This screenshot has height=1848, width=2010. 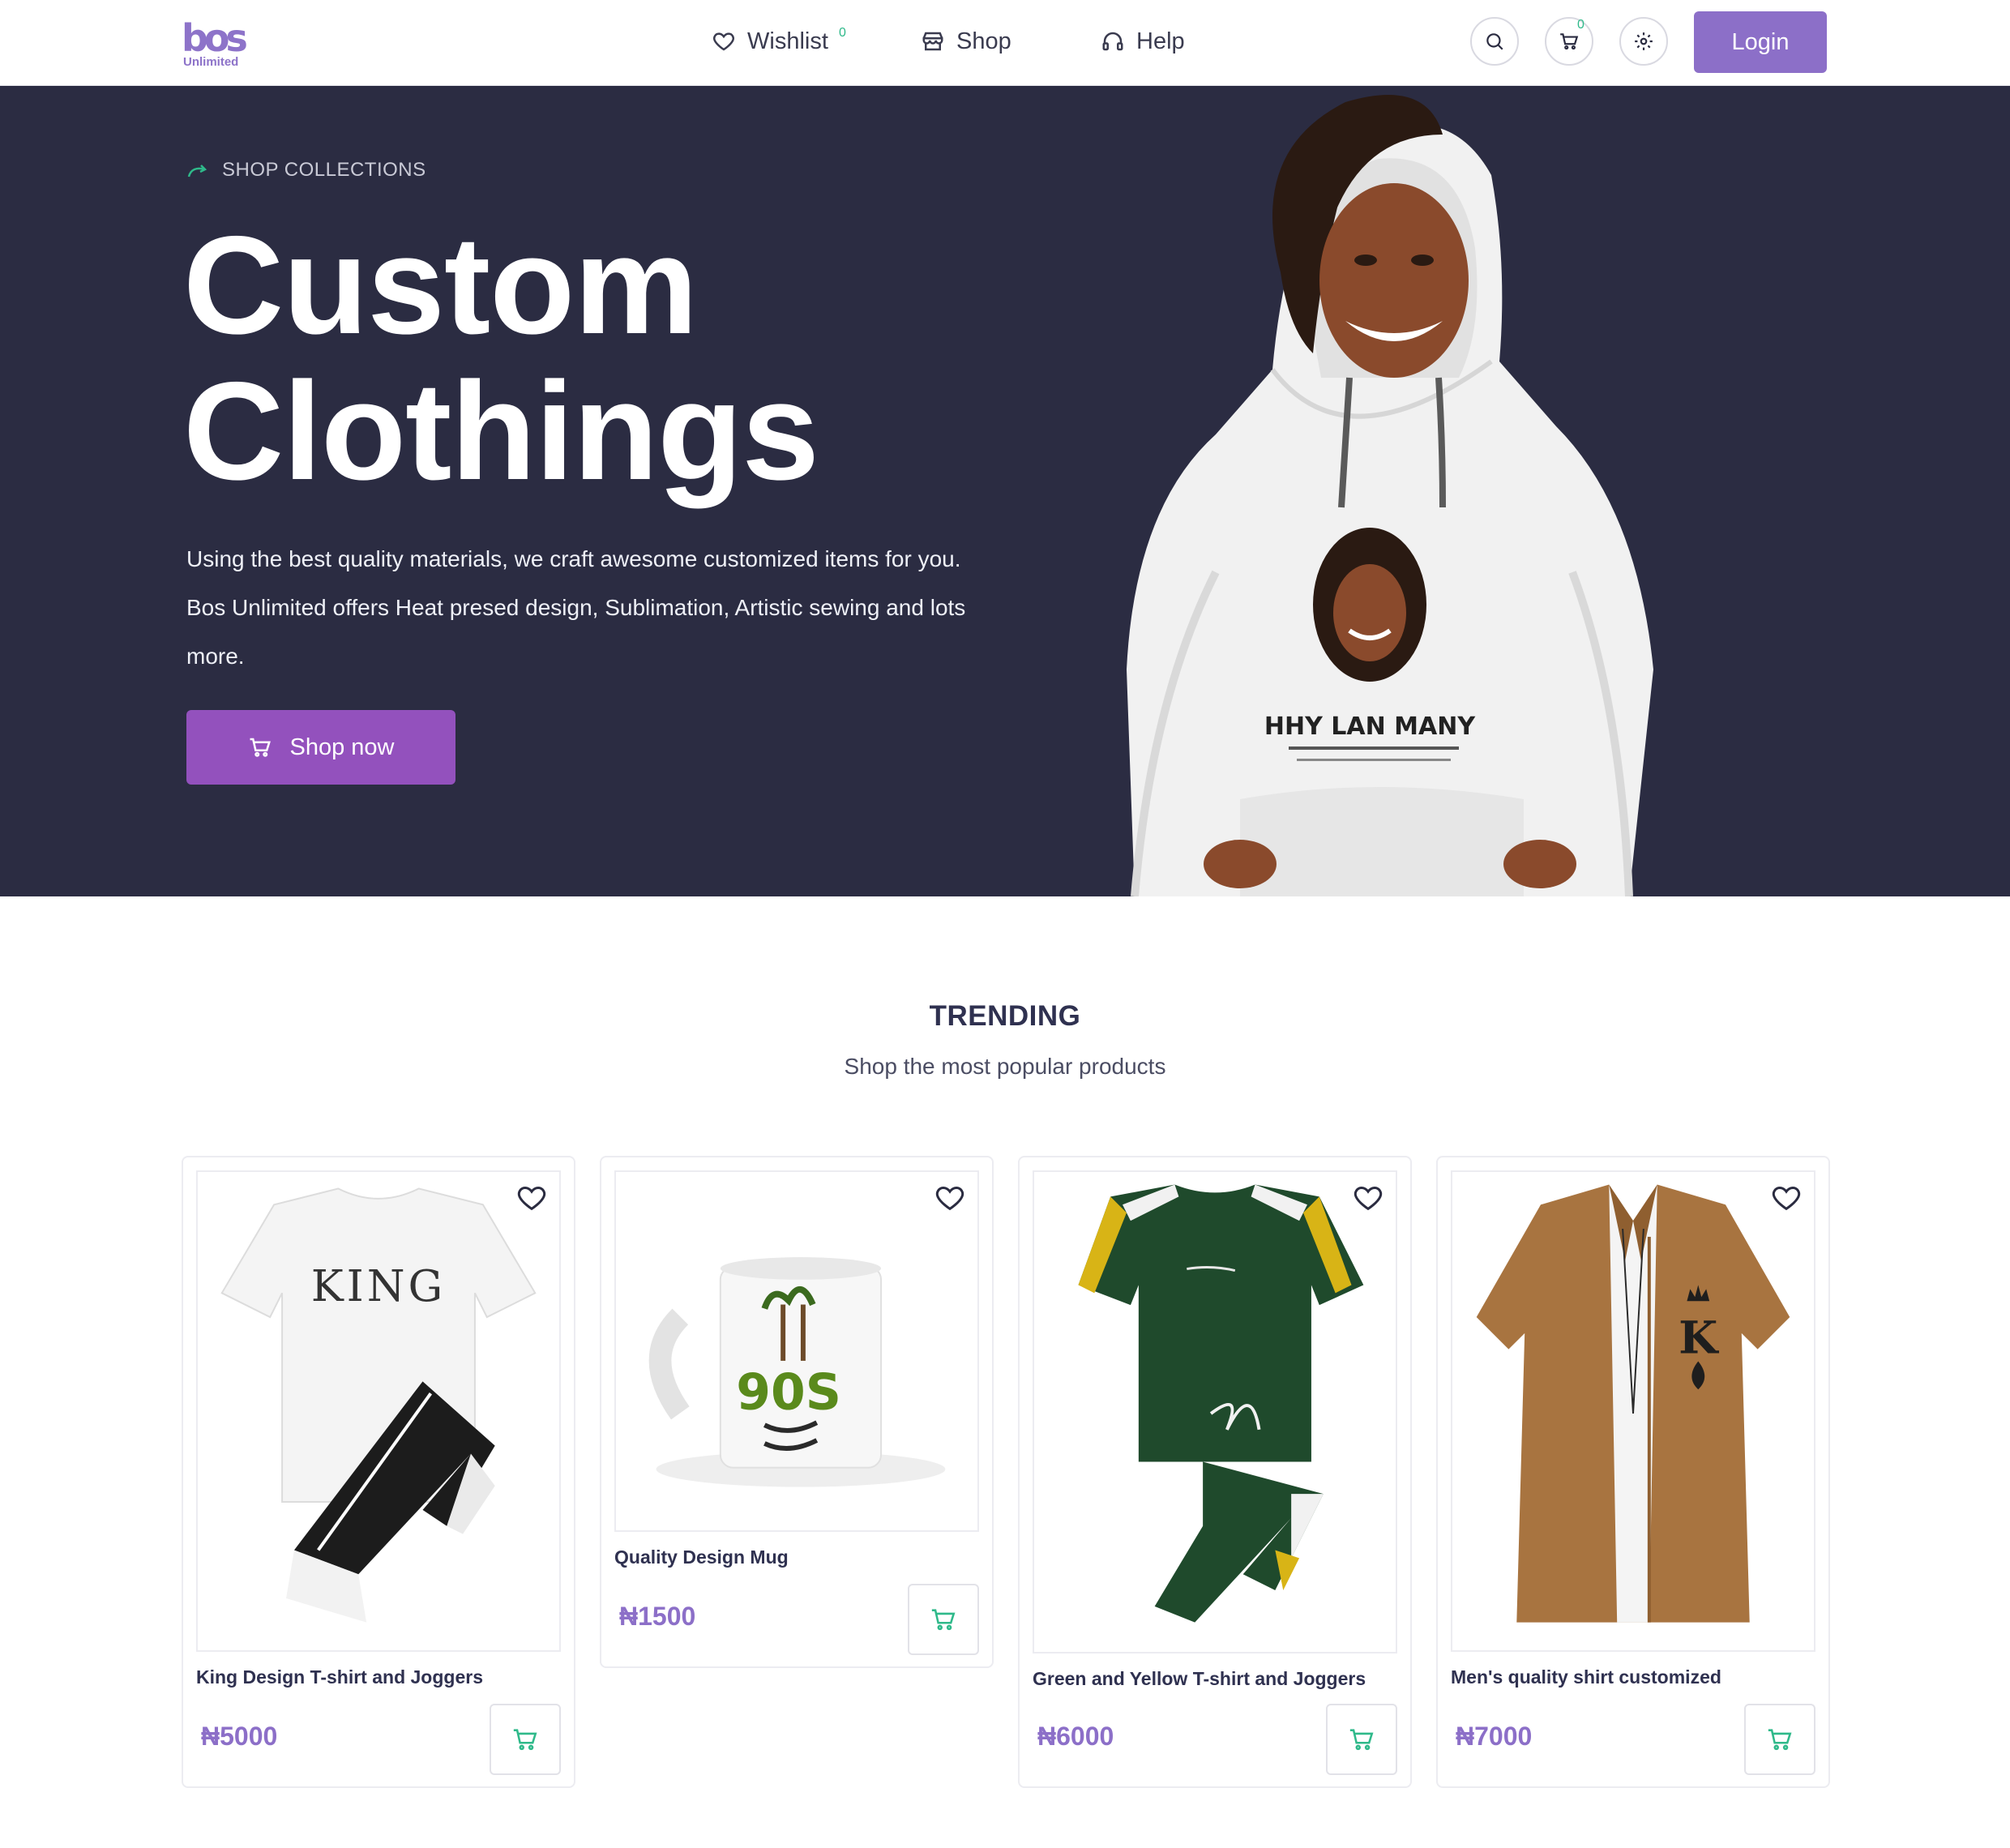 I want to click on product-price: ₦5000, so click(x=239, y=1737).